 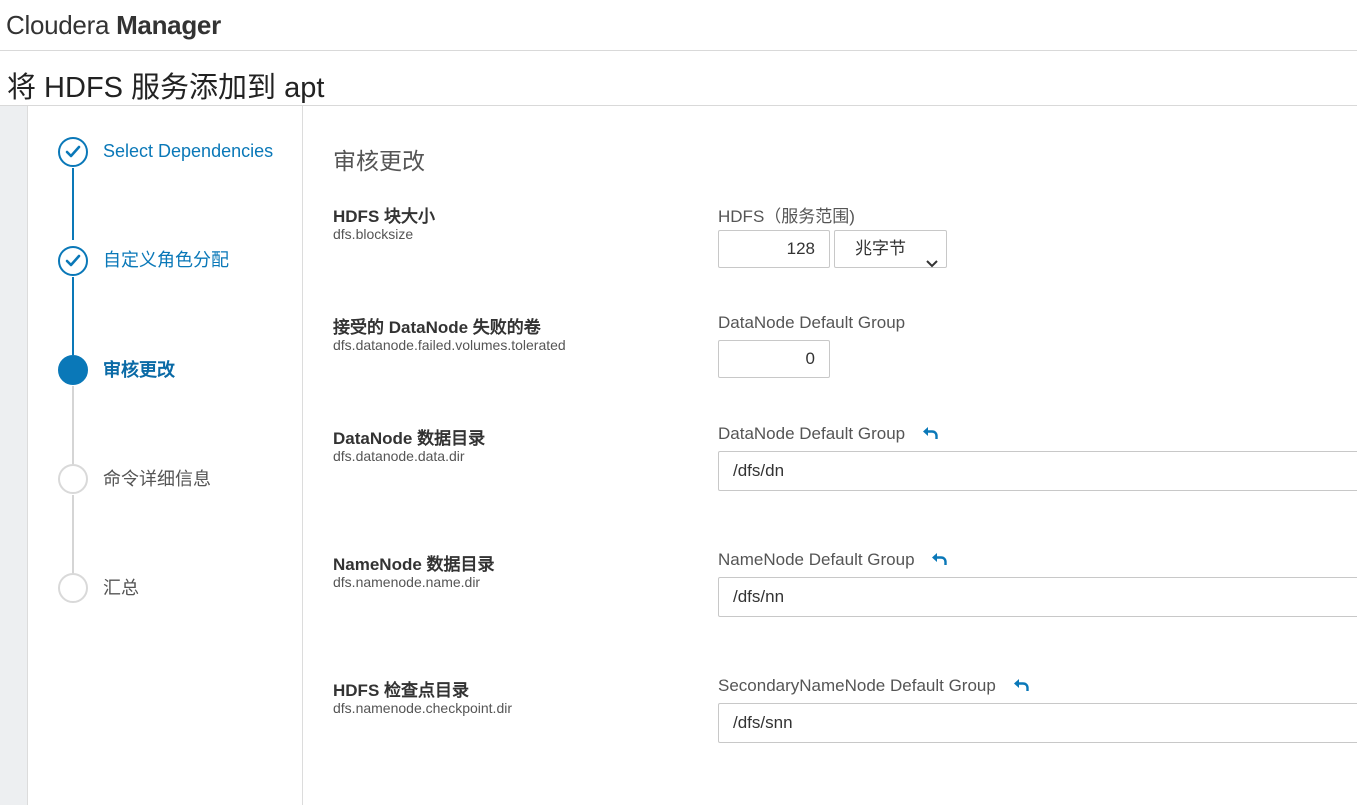 What do you see at coordinates (73, 588) in the screenshot?
I see `step-5-pending-icon` at bounding box center [73, 588].